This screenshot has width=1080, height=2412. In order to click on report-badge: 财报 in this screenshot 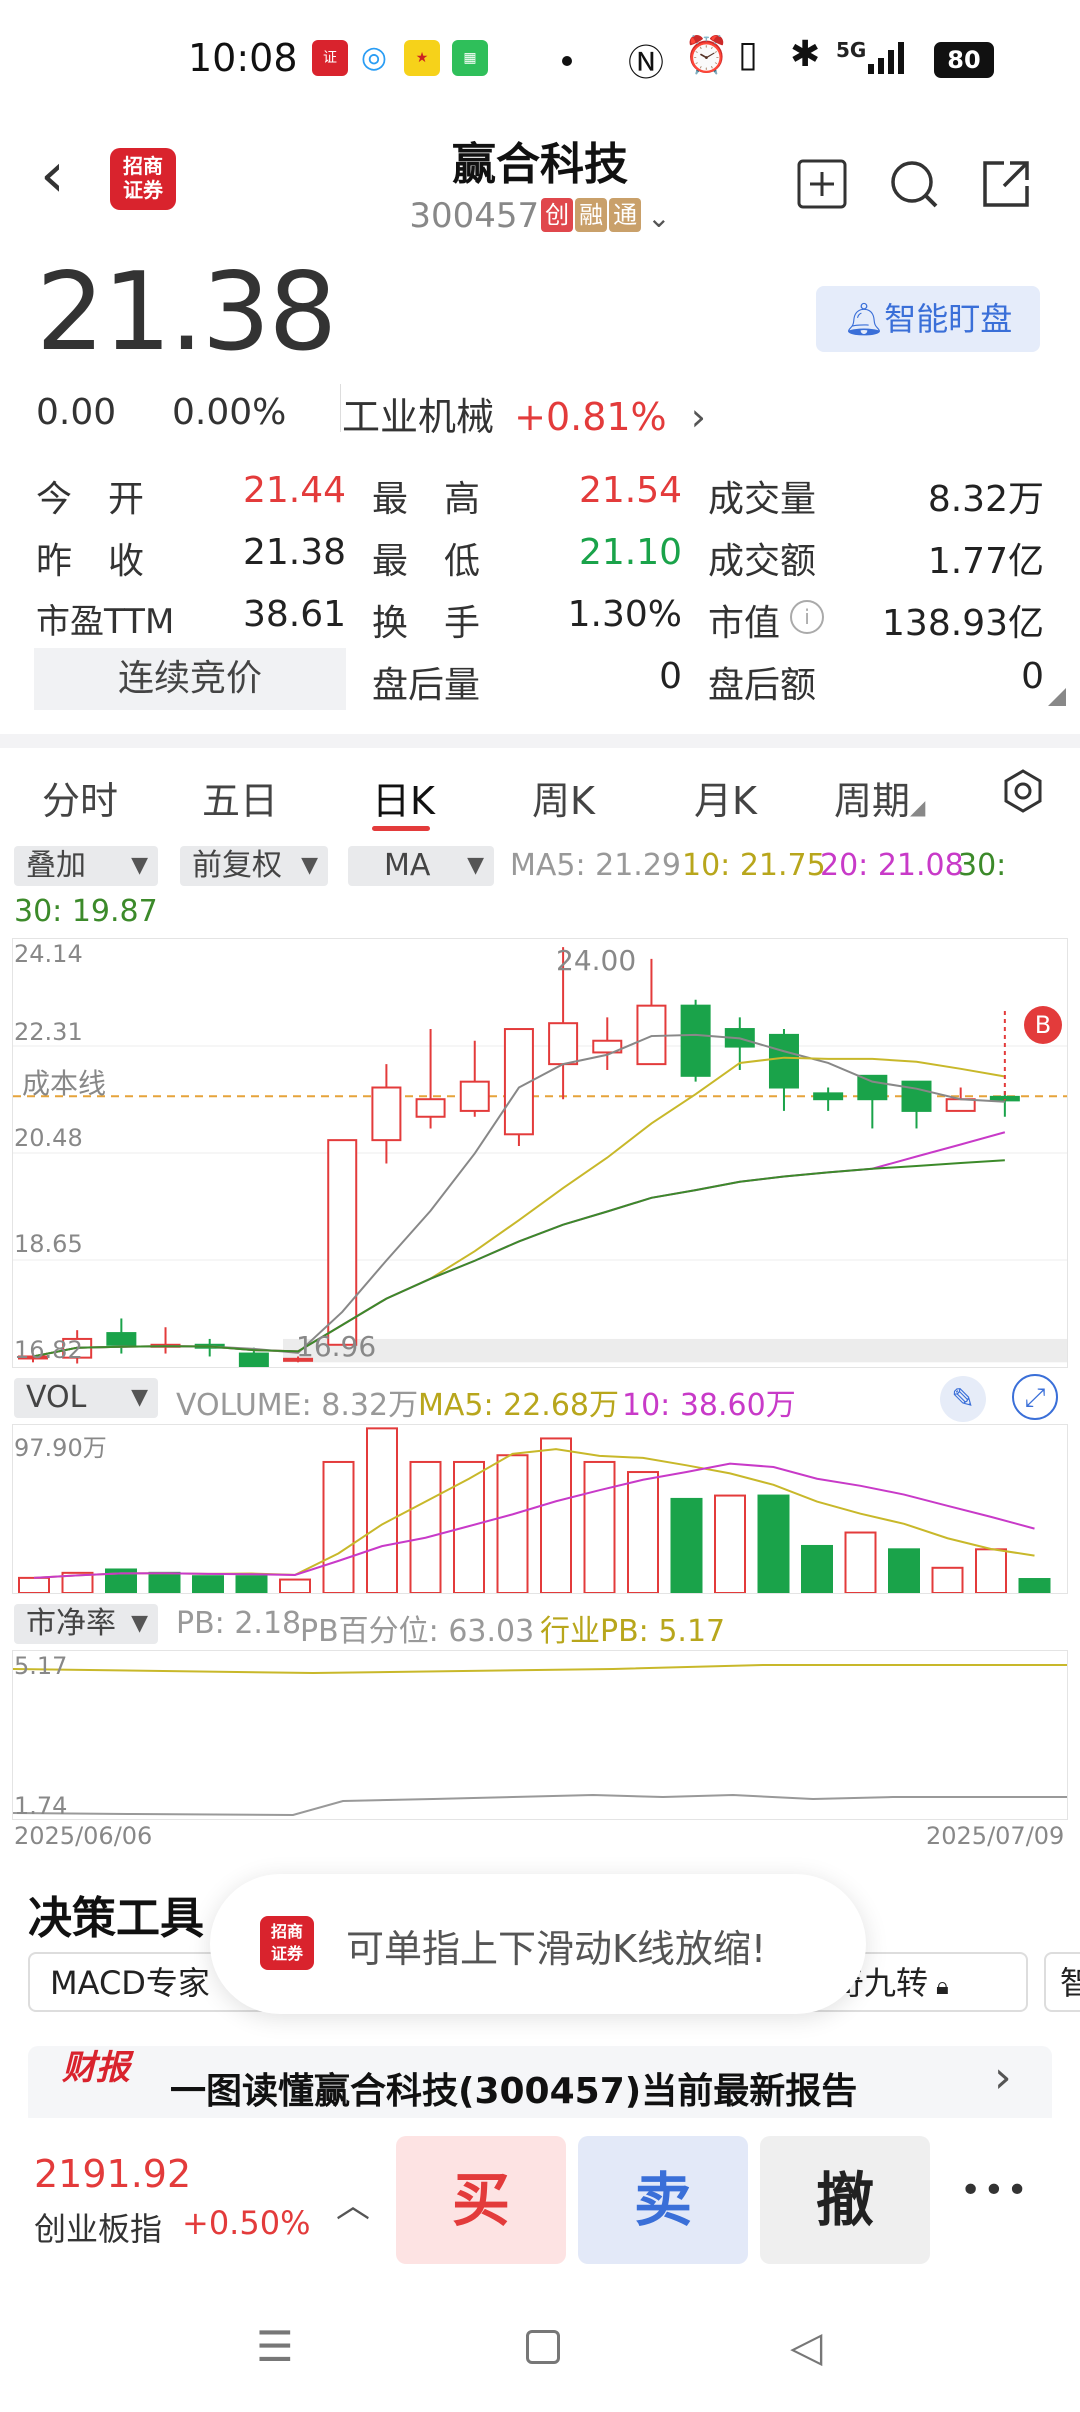, I will do `click(96, 2068)`.